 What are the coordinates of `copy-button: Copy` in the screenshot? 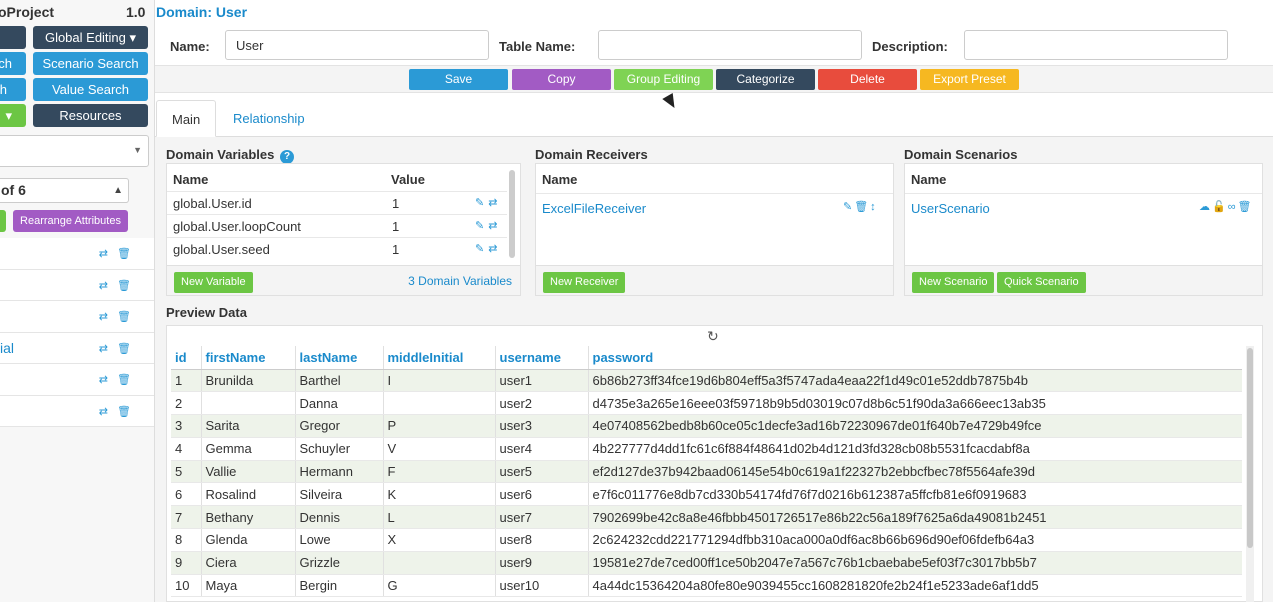 It's located at (561, 79).